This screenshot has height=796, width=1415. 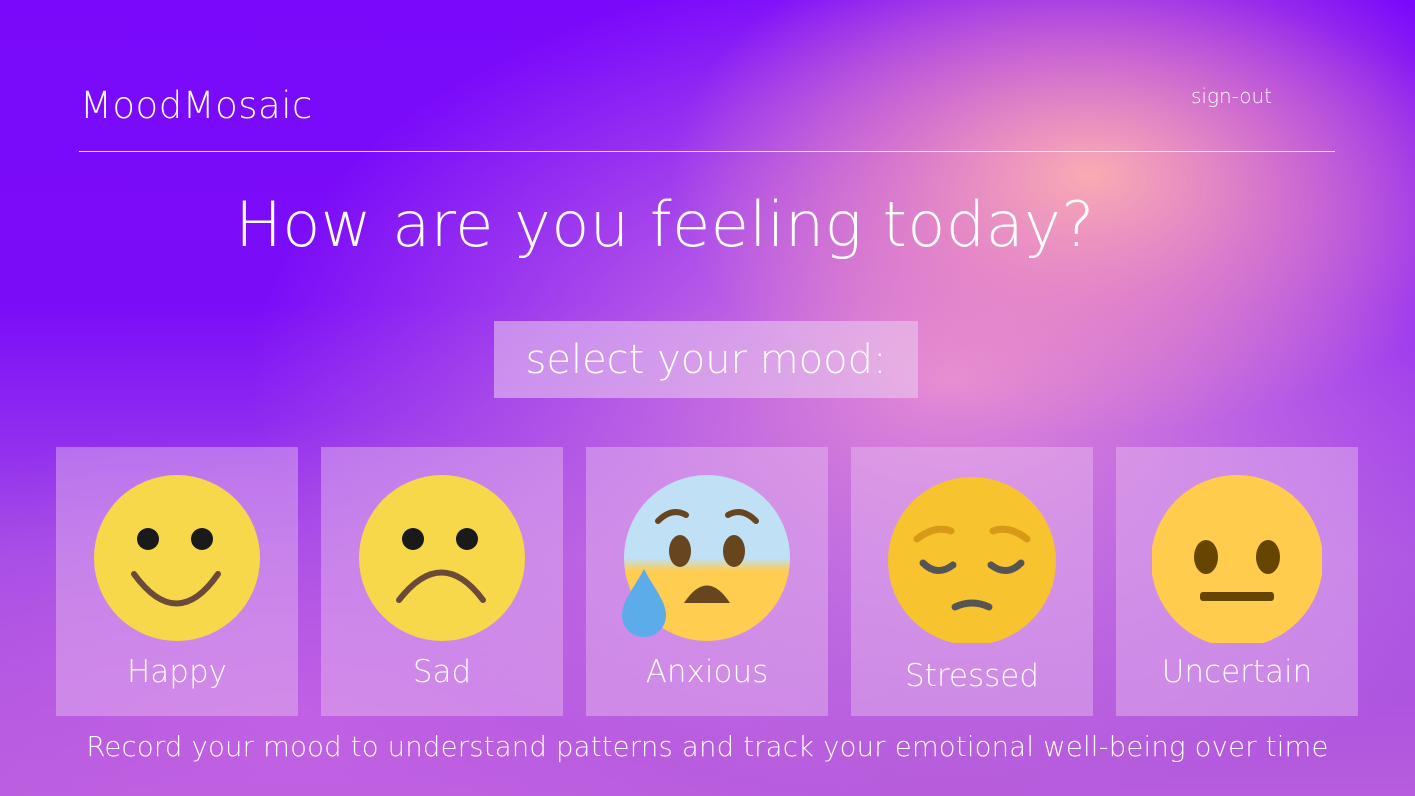 I want to click on sign-out-link: sign-out, so click(x=1231, y=96).